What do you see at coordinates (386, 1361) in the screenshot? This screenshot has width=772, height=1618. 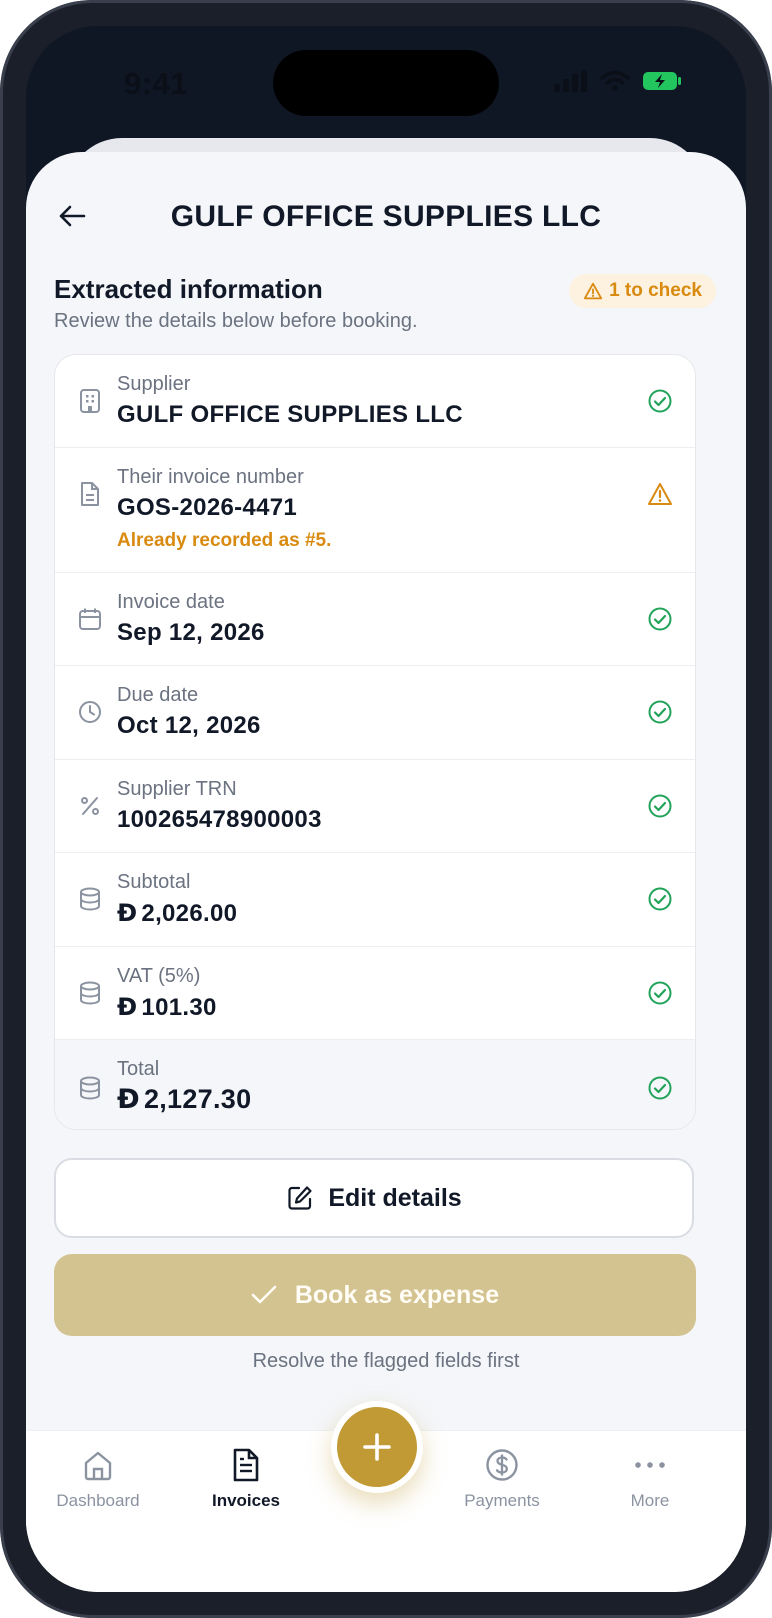 I see `resolve-hint-text: Resolve the flagged fields first` at bounding box center [386, 1361].